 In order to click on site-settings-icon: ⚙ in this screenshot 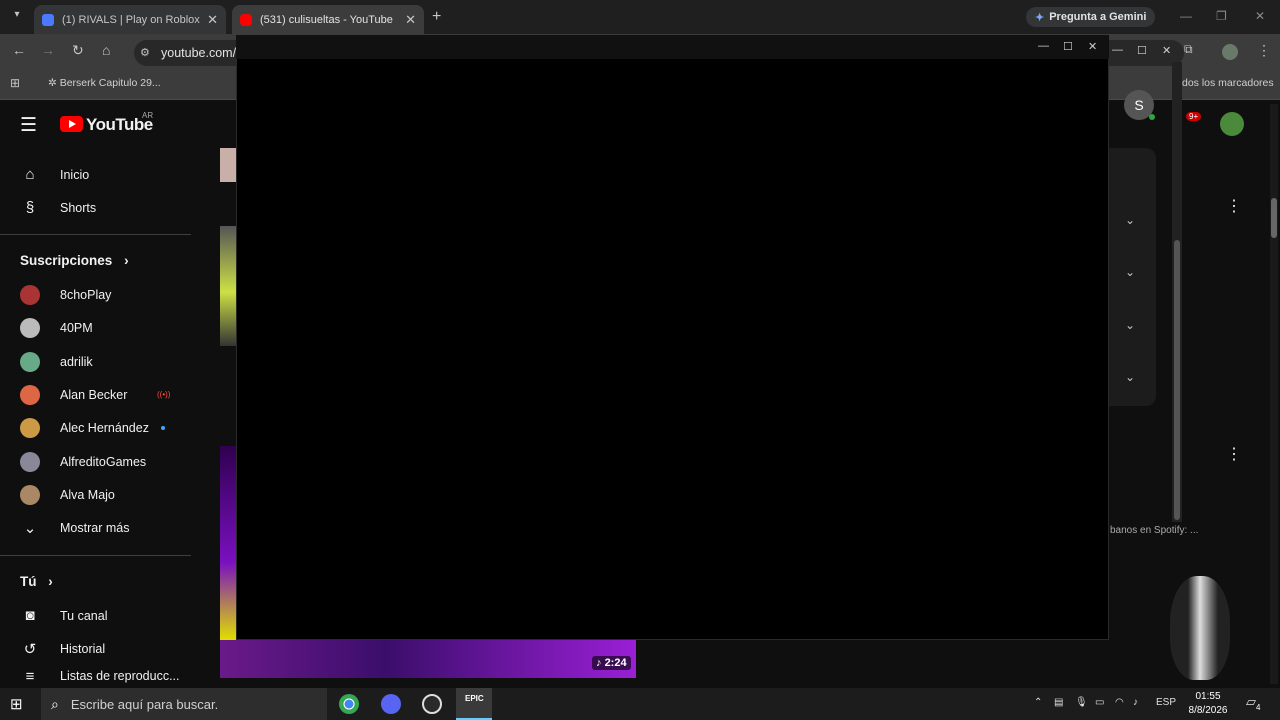, I will do `click(145, 52)`.